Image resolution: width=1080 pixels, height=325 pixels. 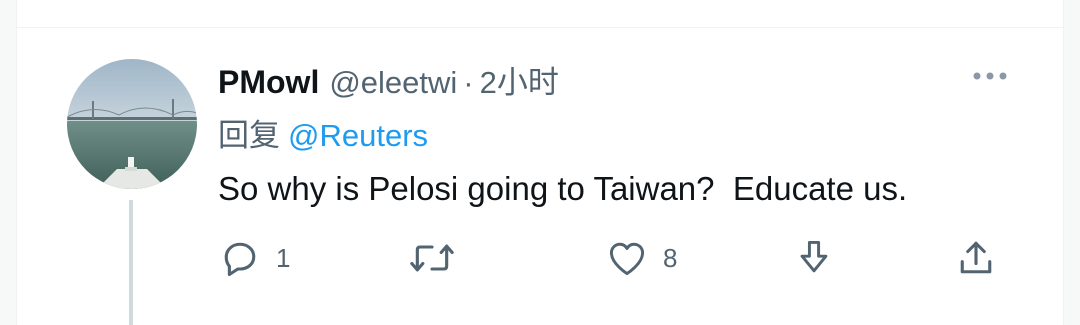 I want to click on retweet-button, so click(x=439, y=258).